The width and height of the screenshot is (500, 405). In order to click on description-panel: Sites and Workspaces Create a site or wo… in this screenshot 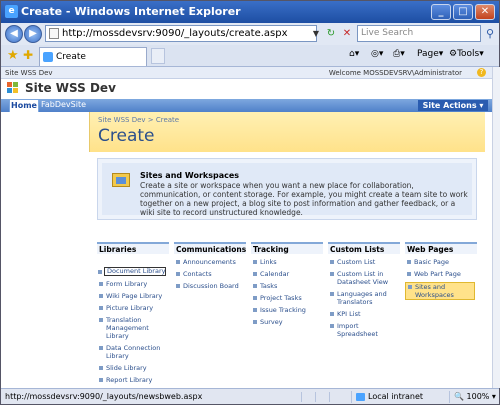, I will do `click(287, 190)`.